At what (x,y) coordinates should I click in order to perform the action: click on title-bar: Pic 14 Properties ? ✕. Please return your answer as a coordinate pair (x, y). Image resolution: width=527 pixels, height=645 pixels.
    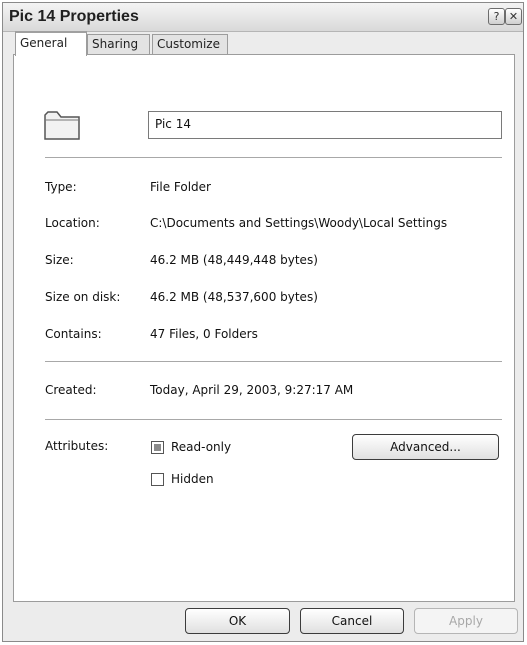
    Looking at the image, I should click on (263, 17).